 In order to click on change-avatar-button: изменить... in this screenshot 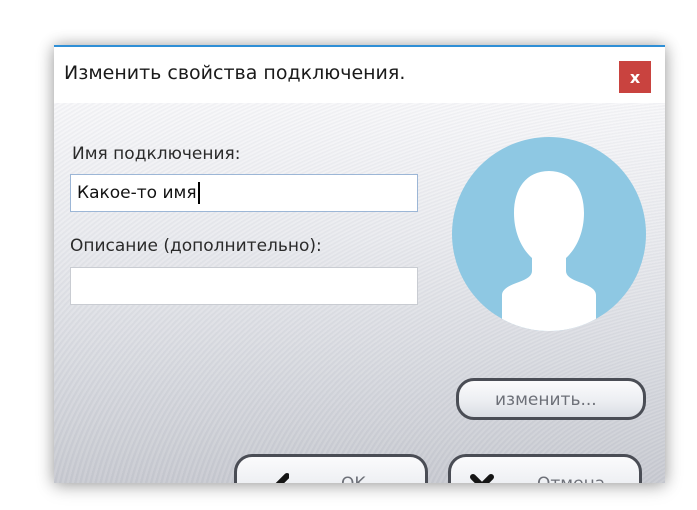, I will do `click(551, 399)`.